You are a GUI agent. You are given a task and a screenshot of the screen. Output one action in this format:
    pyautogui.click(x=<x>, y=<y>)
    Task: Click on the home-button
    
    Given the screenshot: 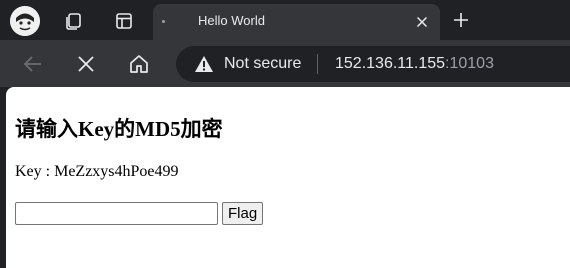 What is the action you would take?
    pyautogui.click(x=139, y=64)
    